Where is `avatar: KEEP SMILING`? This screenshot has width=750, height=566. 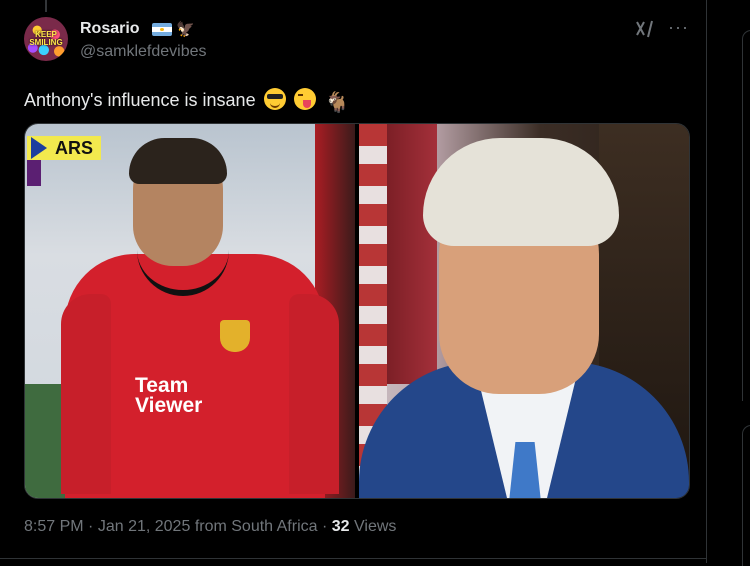
avatar: KEEP SMILING is located at coordinates (46, 39).